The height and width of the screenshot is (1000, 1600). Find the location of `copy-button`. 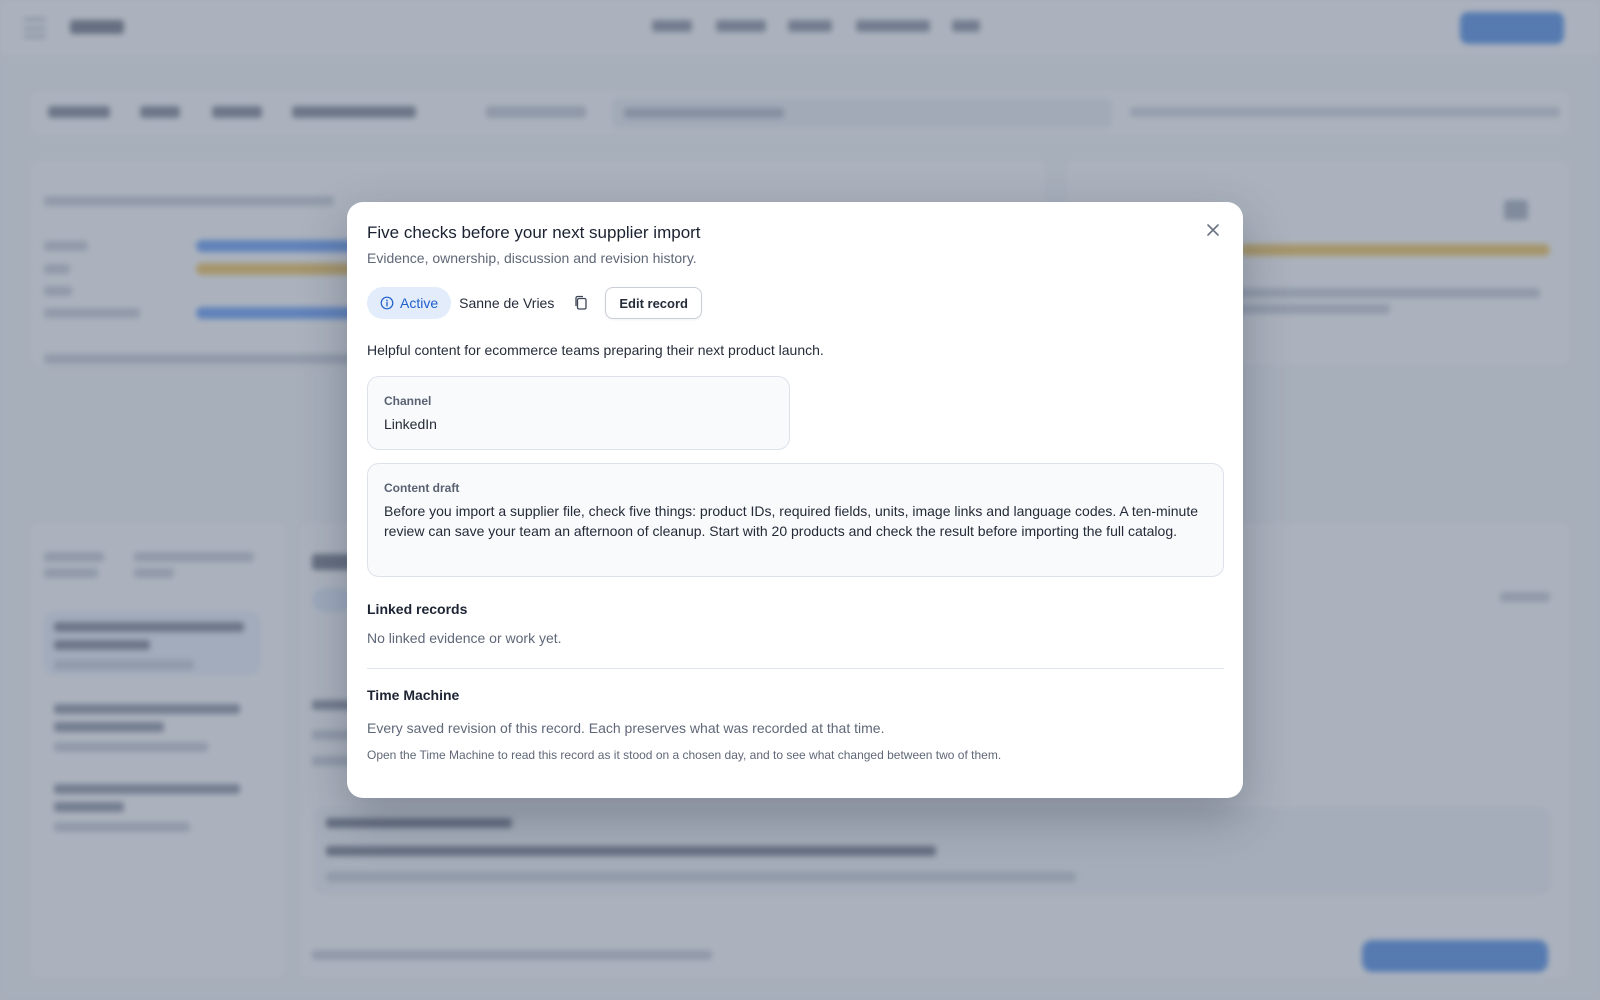

copy-button is located at coordinates (581, 303).